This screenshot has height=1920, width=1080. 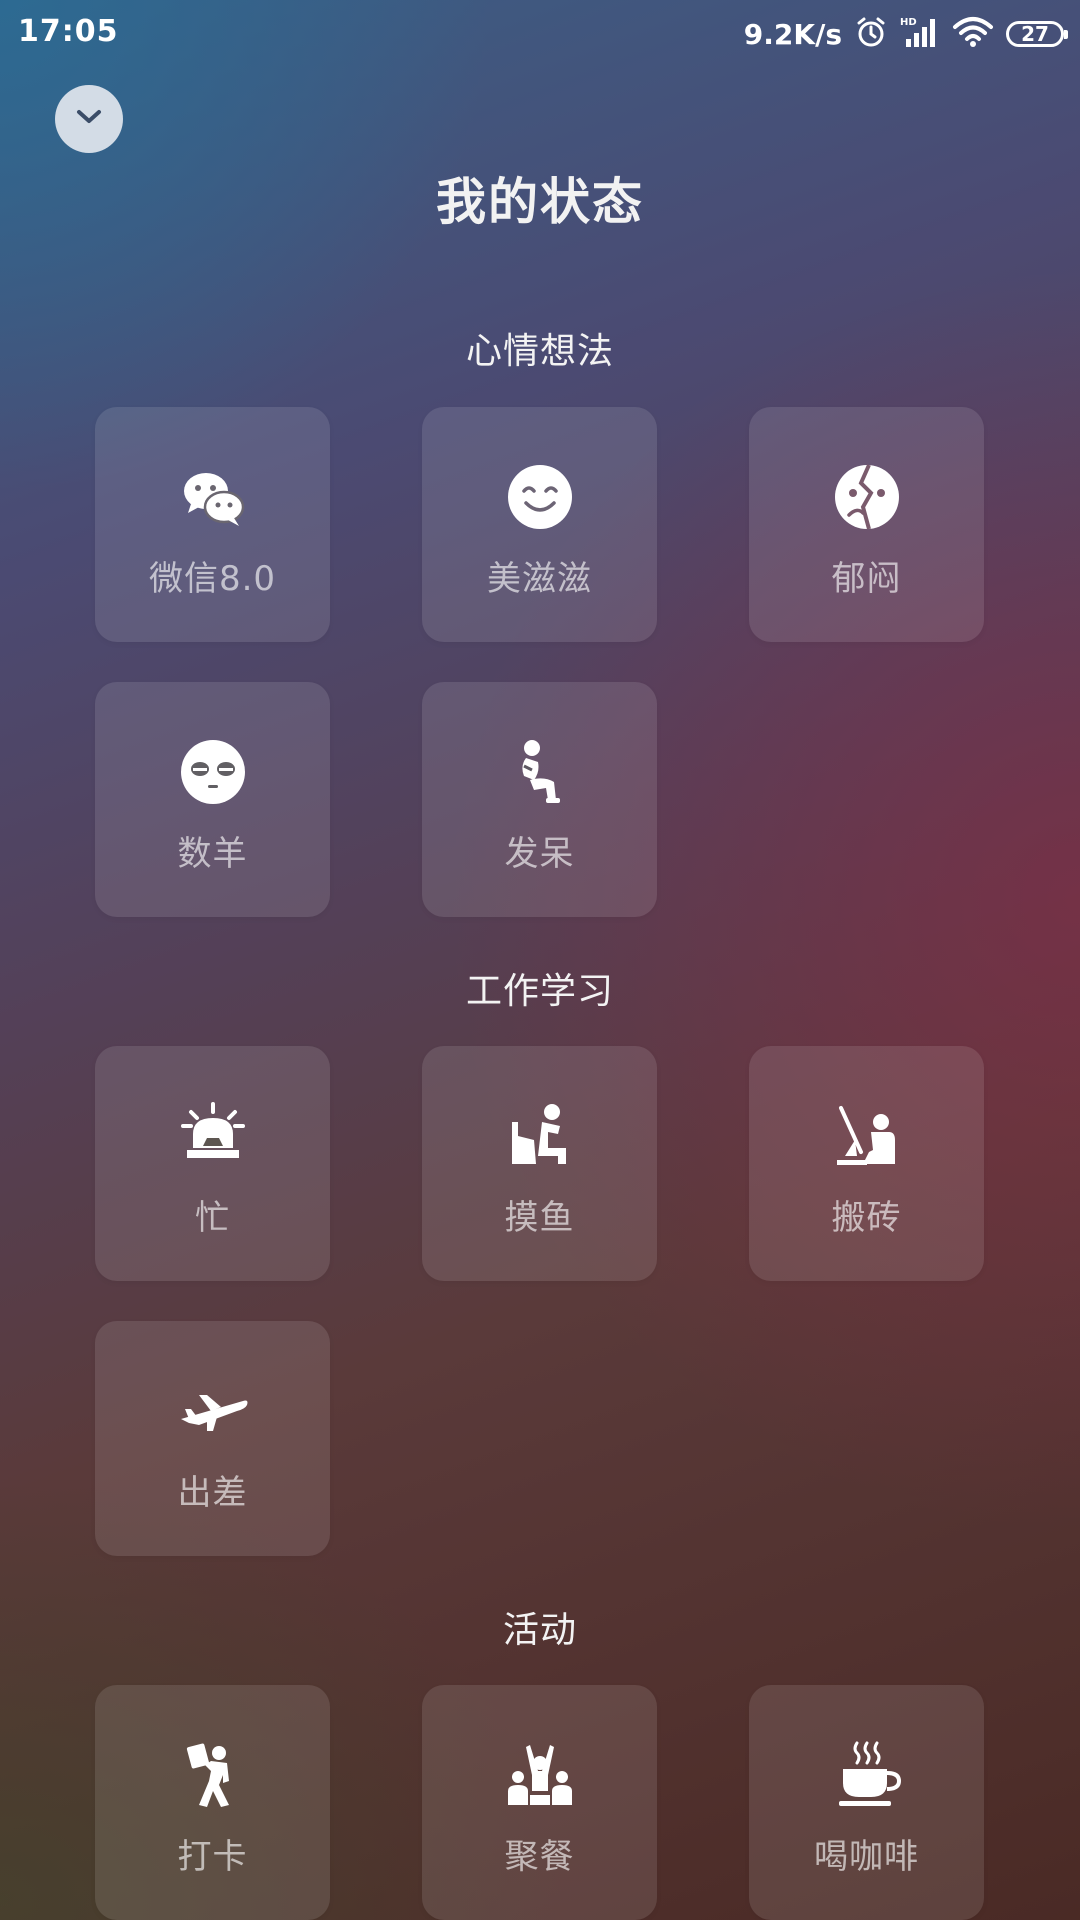 I want to click on sleepy-face-icon, so click(x=213, y=772).